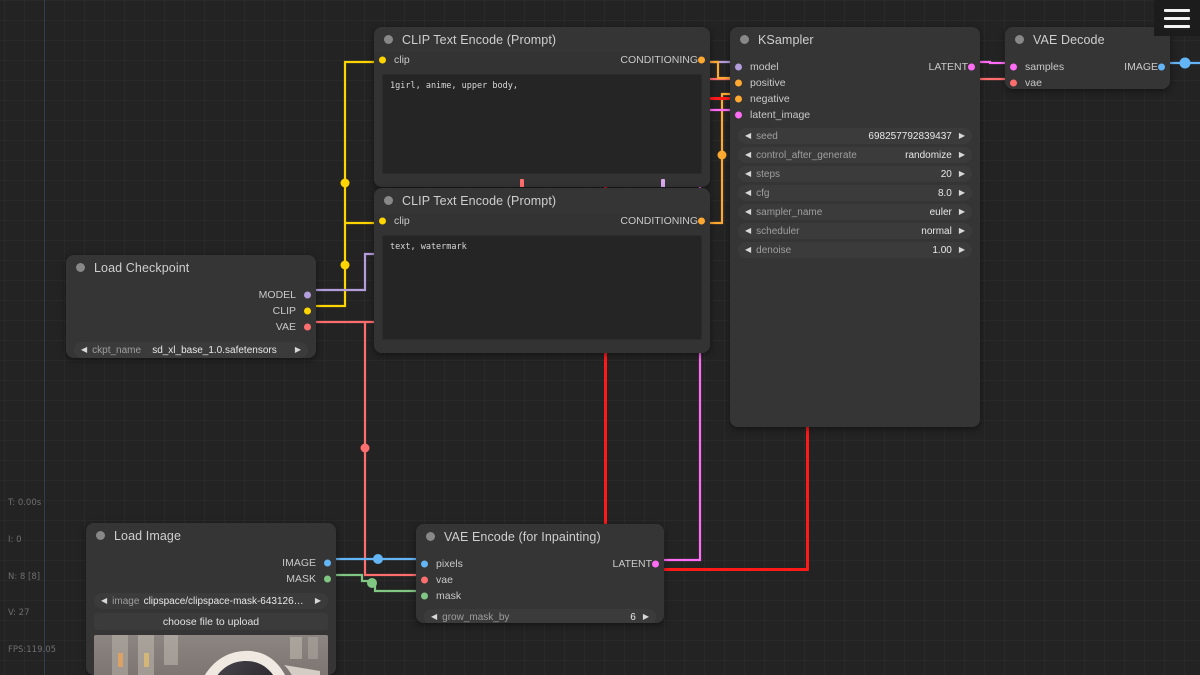 The height and width of the screenshot is (675, 1200). What do you see at coordinates (855, 231) in the screenshot?
I see `widget-scheduler: ◀ scheduler normal ▶` at bounding box center [855, 231].